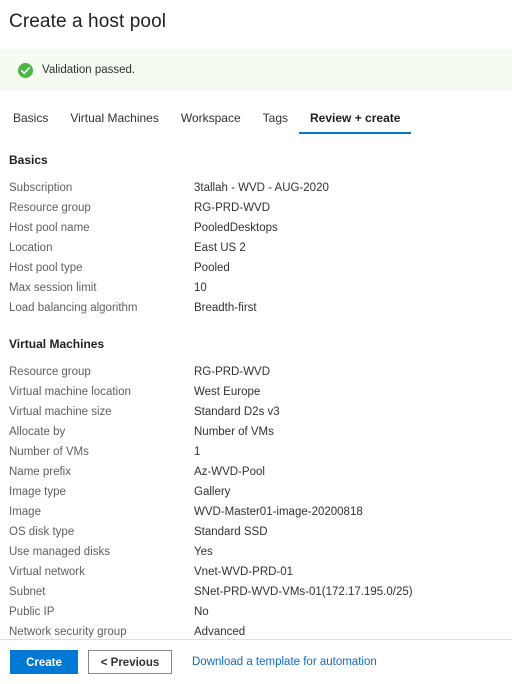 This screenshot has width=512, height=684. What do you see at coordinates (237, 412) in the screenshot?
I see `row-value: Standard D2s v3` at bounding box center [237, 412].